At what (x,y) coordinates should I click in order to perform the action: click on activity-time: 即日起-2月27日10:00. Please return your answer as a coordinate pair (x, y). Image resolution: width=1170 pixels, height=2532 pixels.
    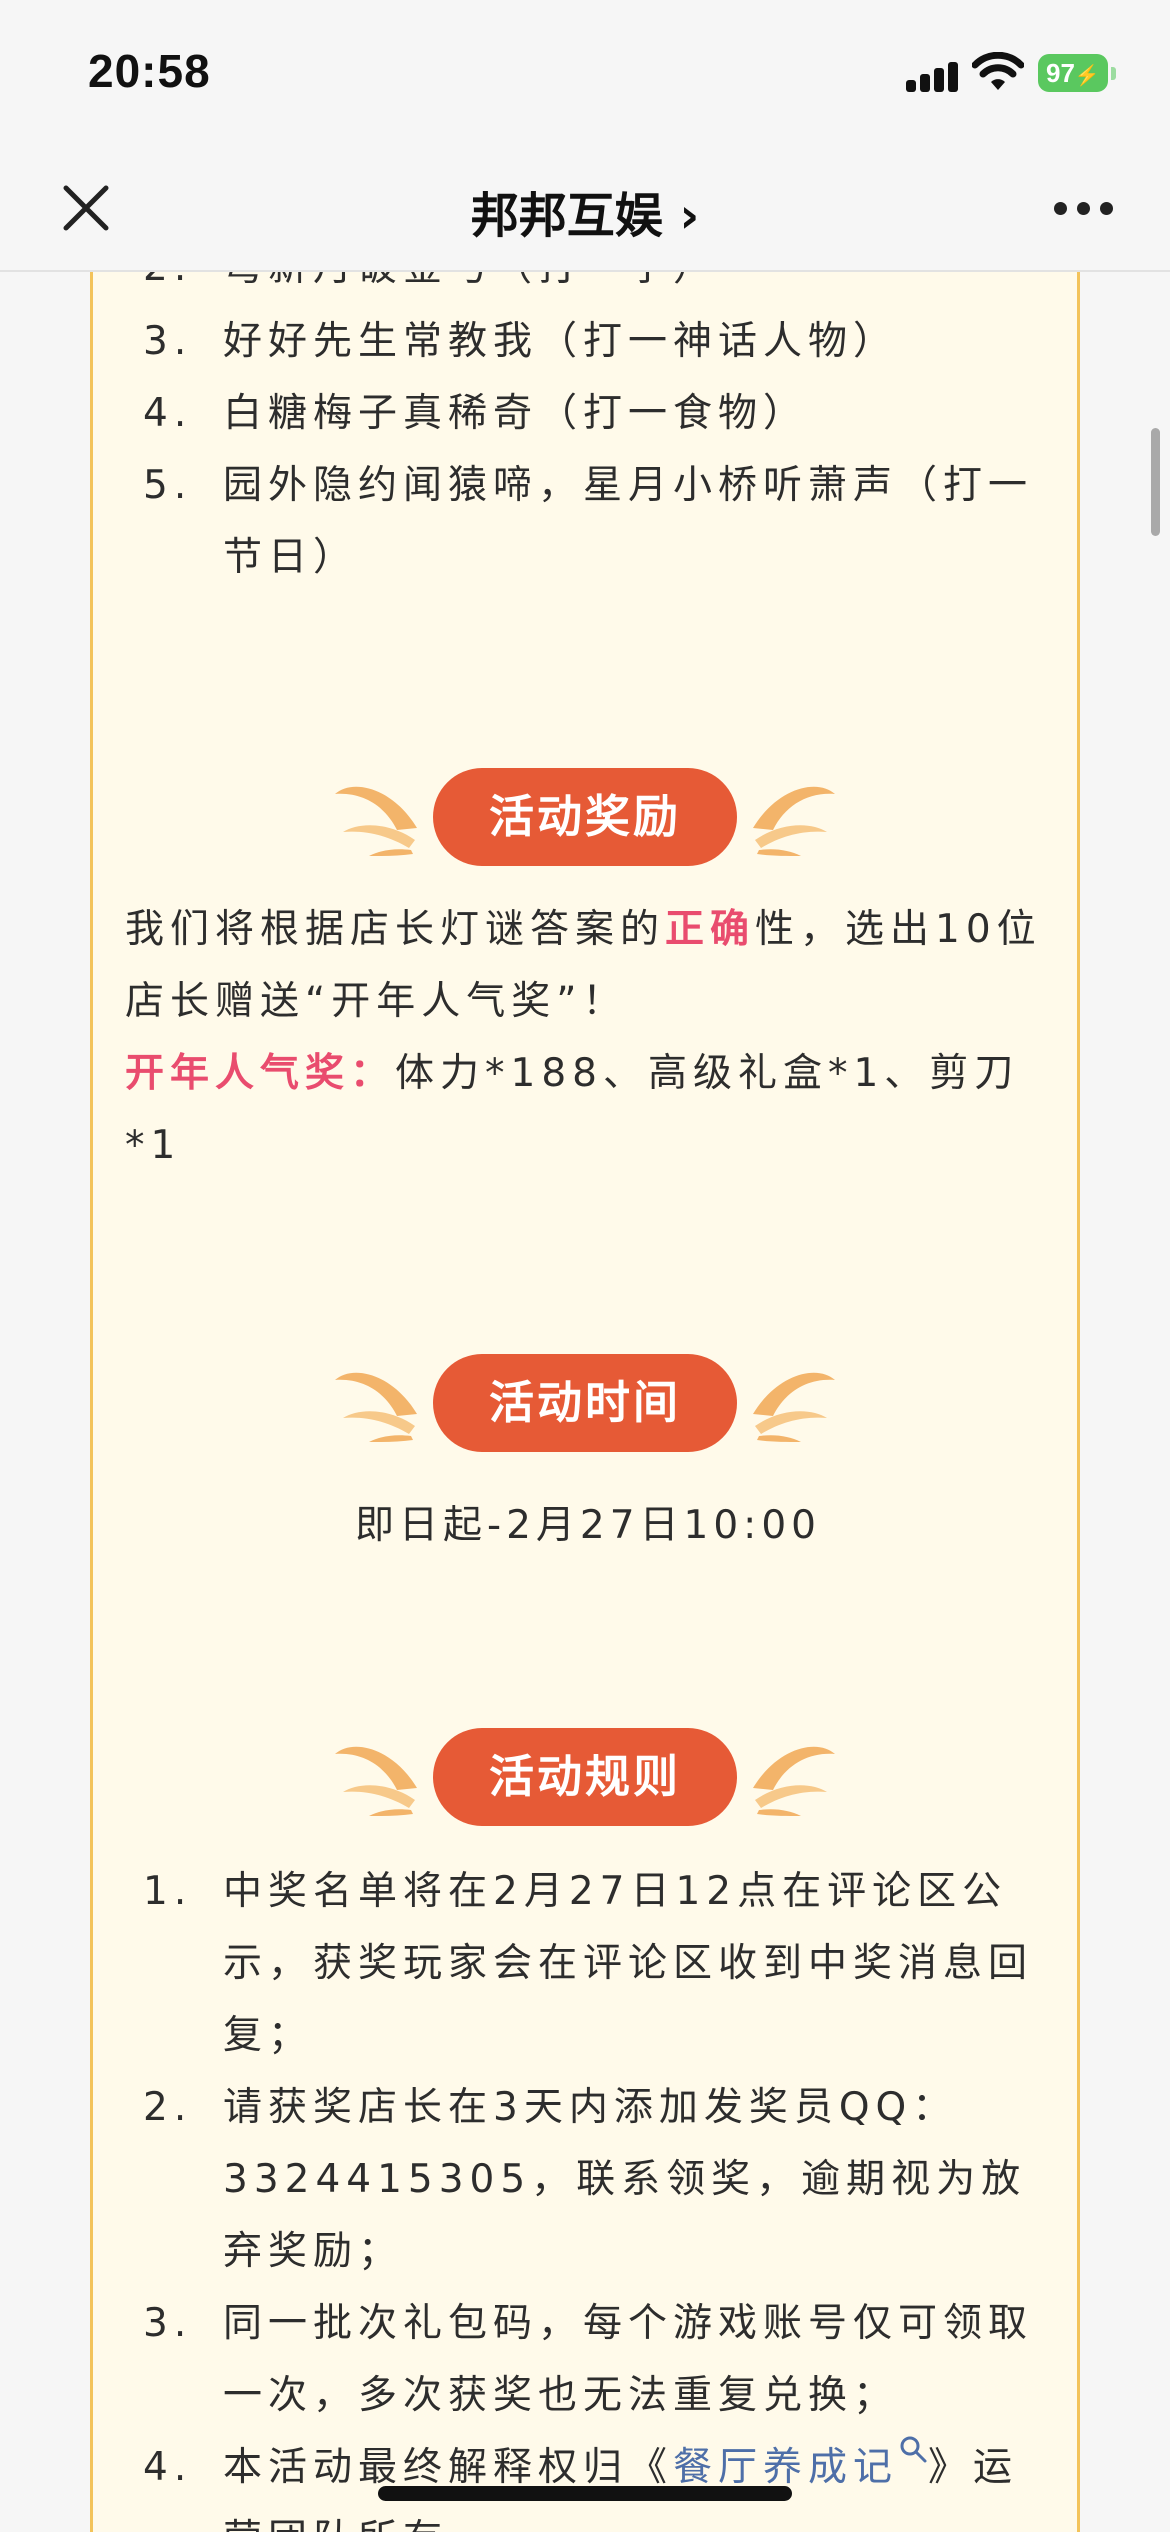
    Looking at the image, I should click on (588, 1525).